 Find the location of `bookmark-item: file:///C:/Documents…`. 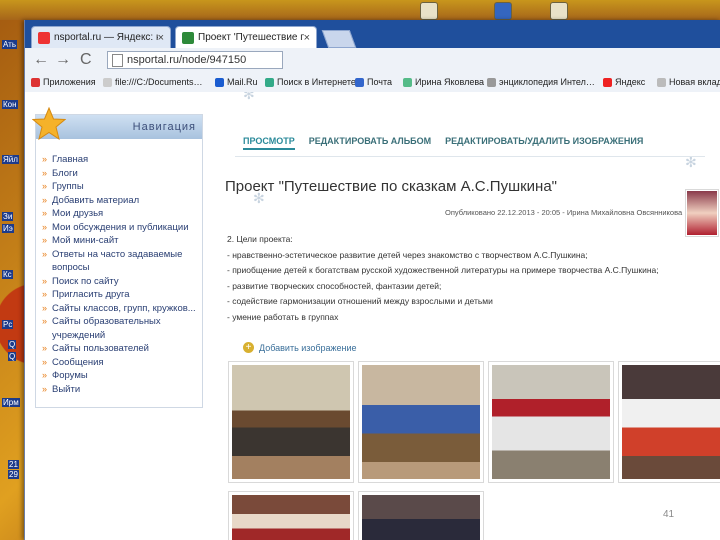

bookmark-item: file:///C:/Documents… is located at coordinates (153, 82).